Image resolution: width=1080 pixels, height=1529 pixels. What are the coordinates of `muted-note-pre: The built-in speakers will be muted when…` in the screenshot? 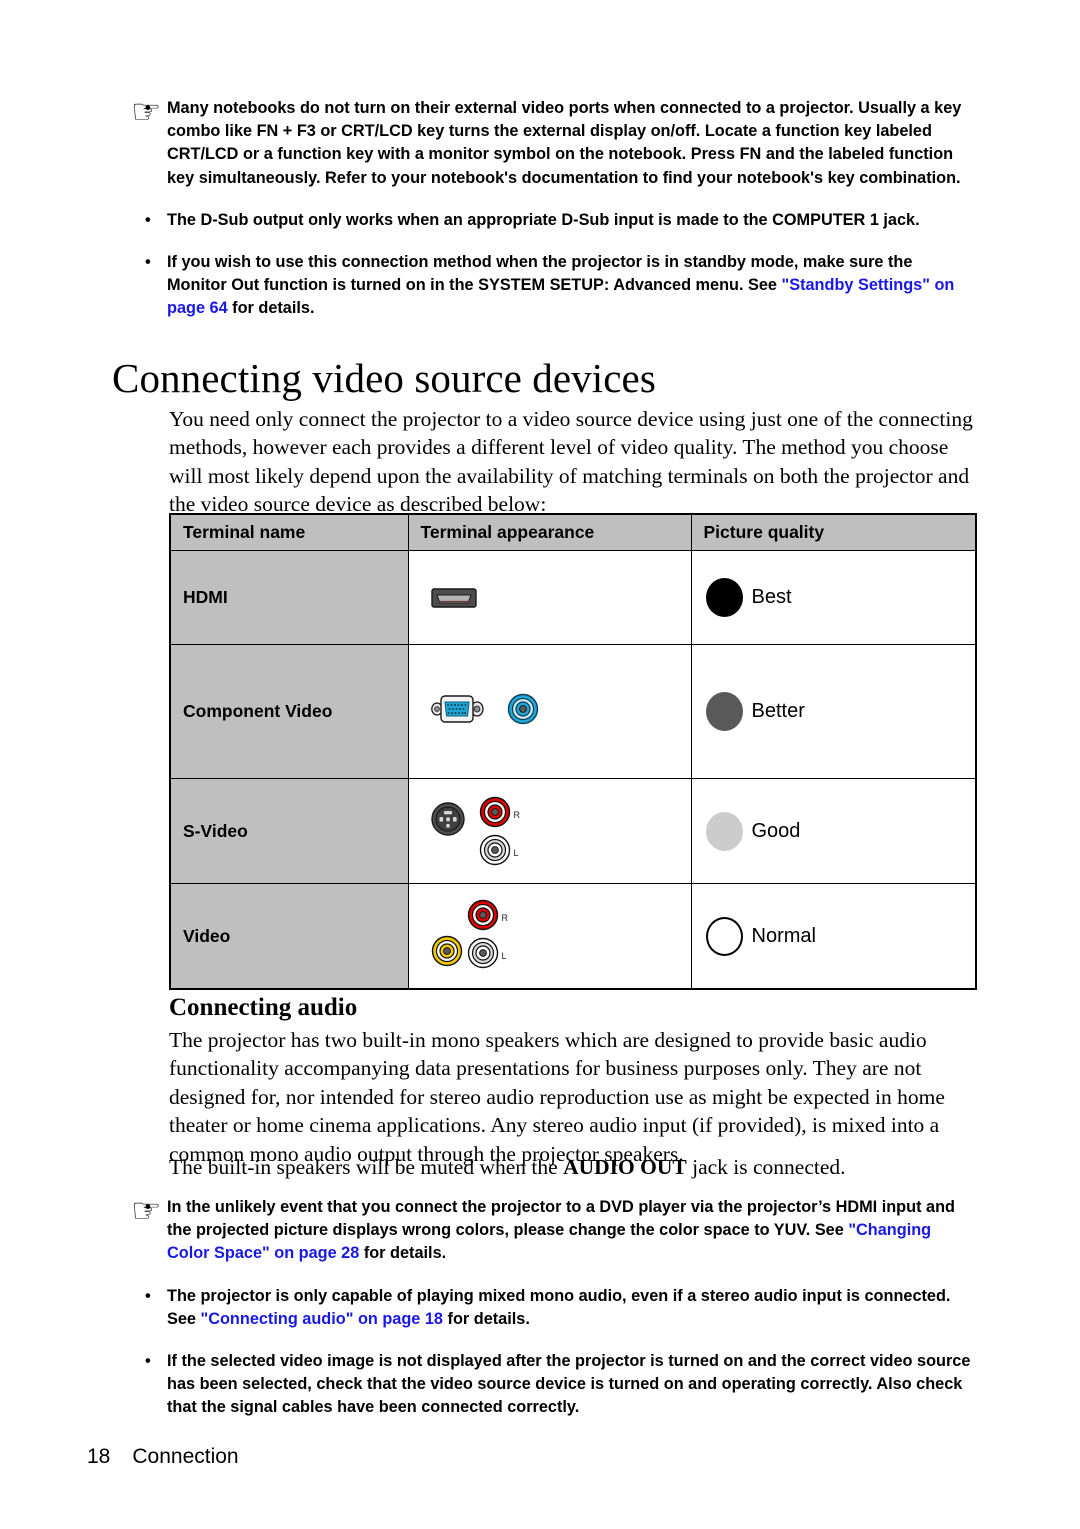 It's located at (366, 1167).